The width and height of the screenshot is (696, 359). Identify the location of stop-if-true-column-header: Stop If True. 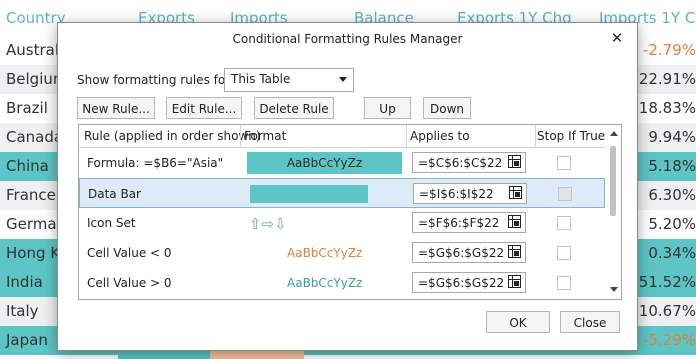
(571, 136).